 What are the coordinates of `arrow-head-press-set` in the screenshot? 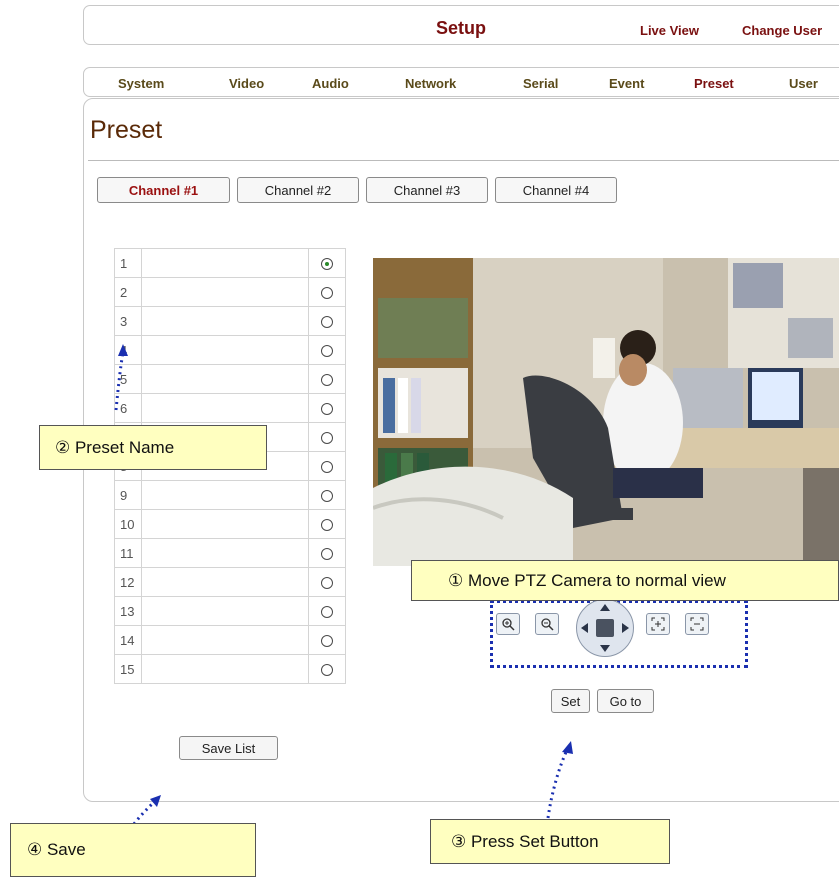 It's located at (567, 747).